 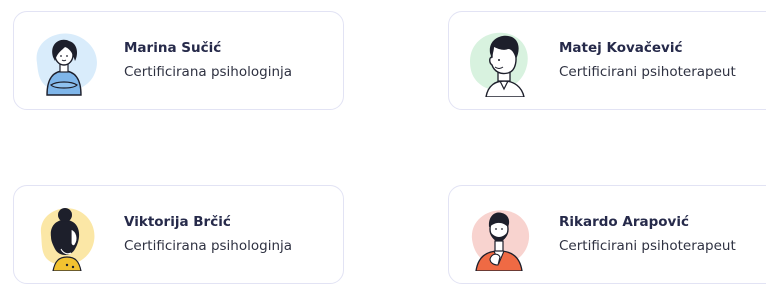 What do you see at coordinates (177, 222) in the screenshot?
I see `therapist-name: Viktorija Brčić` at bounding box center [177, 222].